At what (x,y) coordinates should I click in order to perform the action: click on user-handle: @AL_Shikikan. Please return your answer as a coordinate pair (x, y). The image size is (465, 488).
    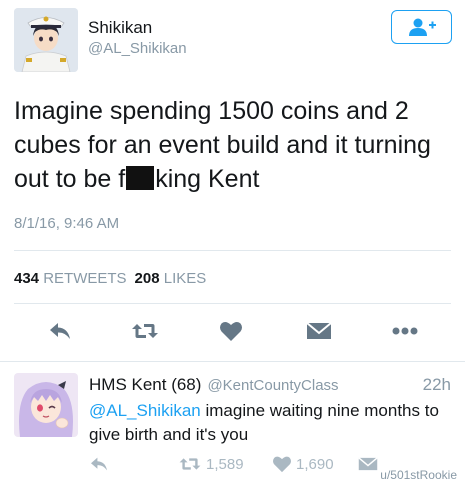
    Looking at the image, I should click on (137, 49).